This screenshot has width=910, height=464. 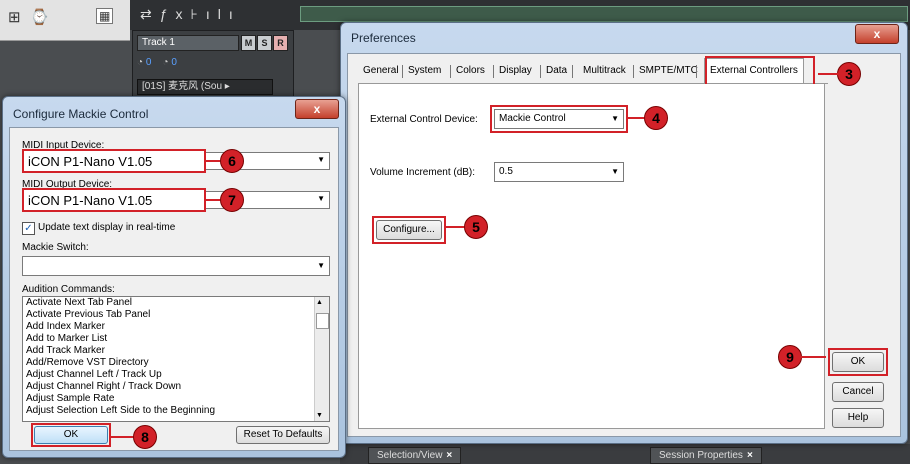 I want to click on pan-value: 0, so click(x=174, y=62).